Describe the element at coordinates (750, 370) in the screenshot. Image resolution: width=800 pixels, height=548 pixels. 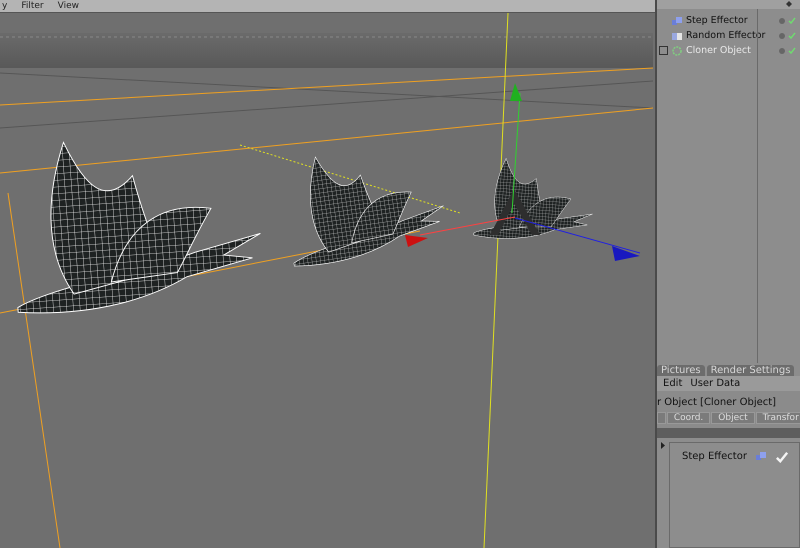
I see `panel-tab: Render Settings` at that location.